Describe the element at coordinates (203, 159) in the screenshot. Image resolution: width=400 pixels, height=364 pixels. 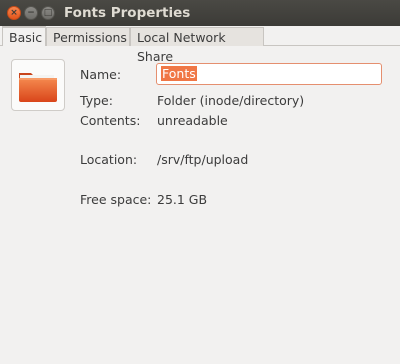
I see `location-value: /srv/ftp/upload` at that location.